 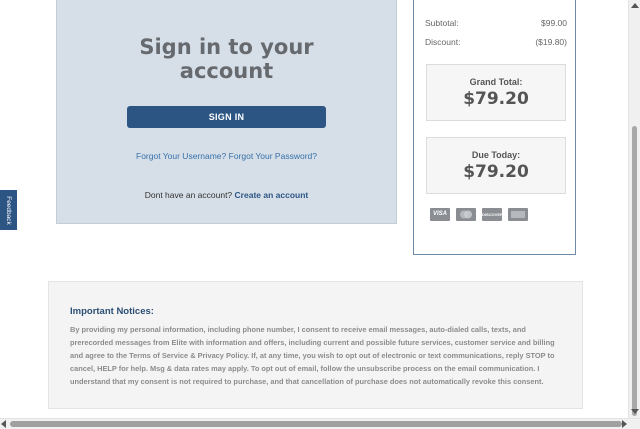 What do you see at coordinates (635, 411) in the screenshot?
I see `scroll-down-arrow-icon` at bounding box center [635, 411].